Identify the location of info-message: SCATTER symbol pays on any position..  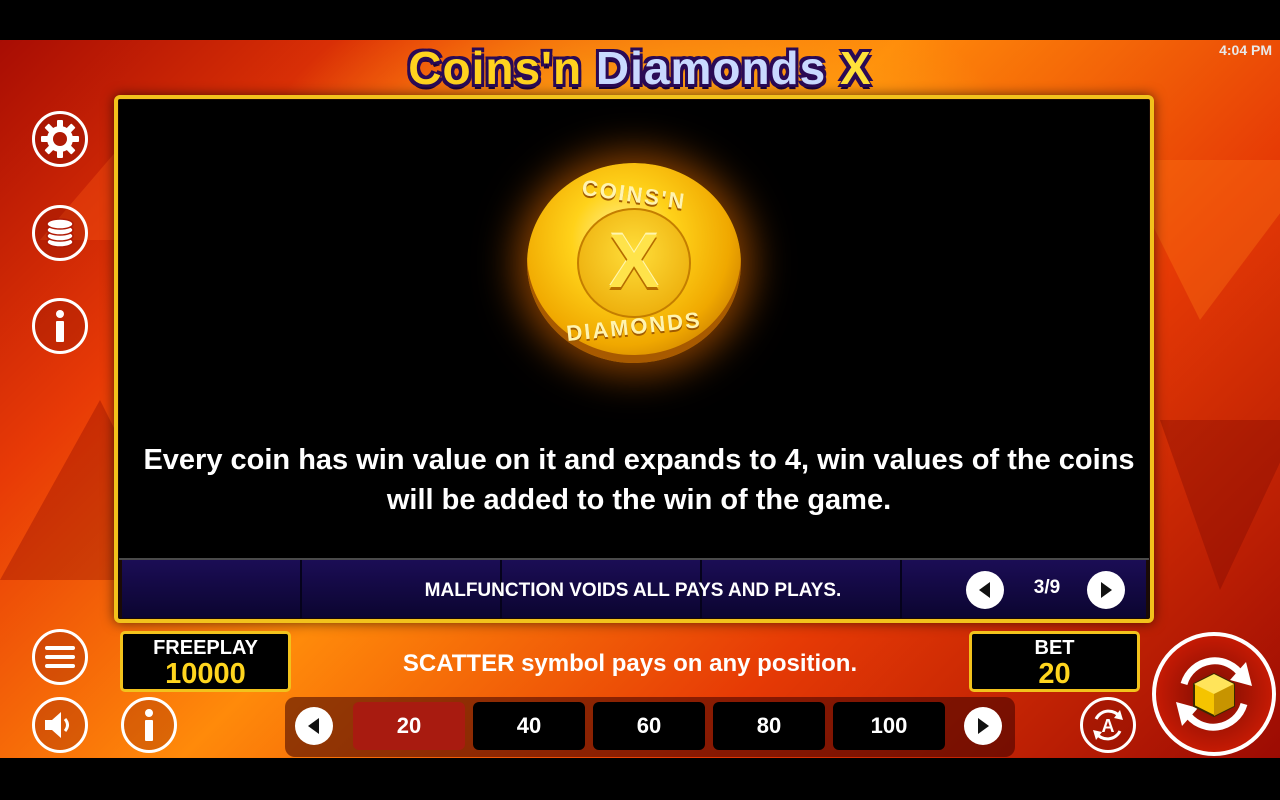
(630, 663).